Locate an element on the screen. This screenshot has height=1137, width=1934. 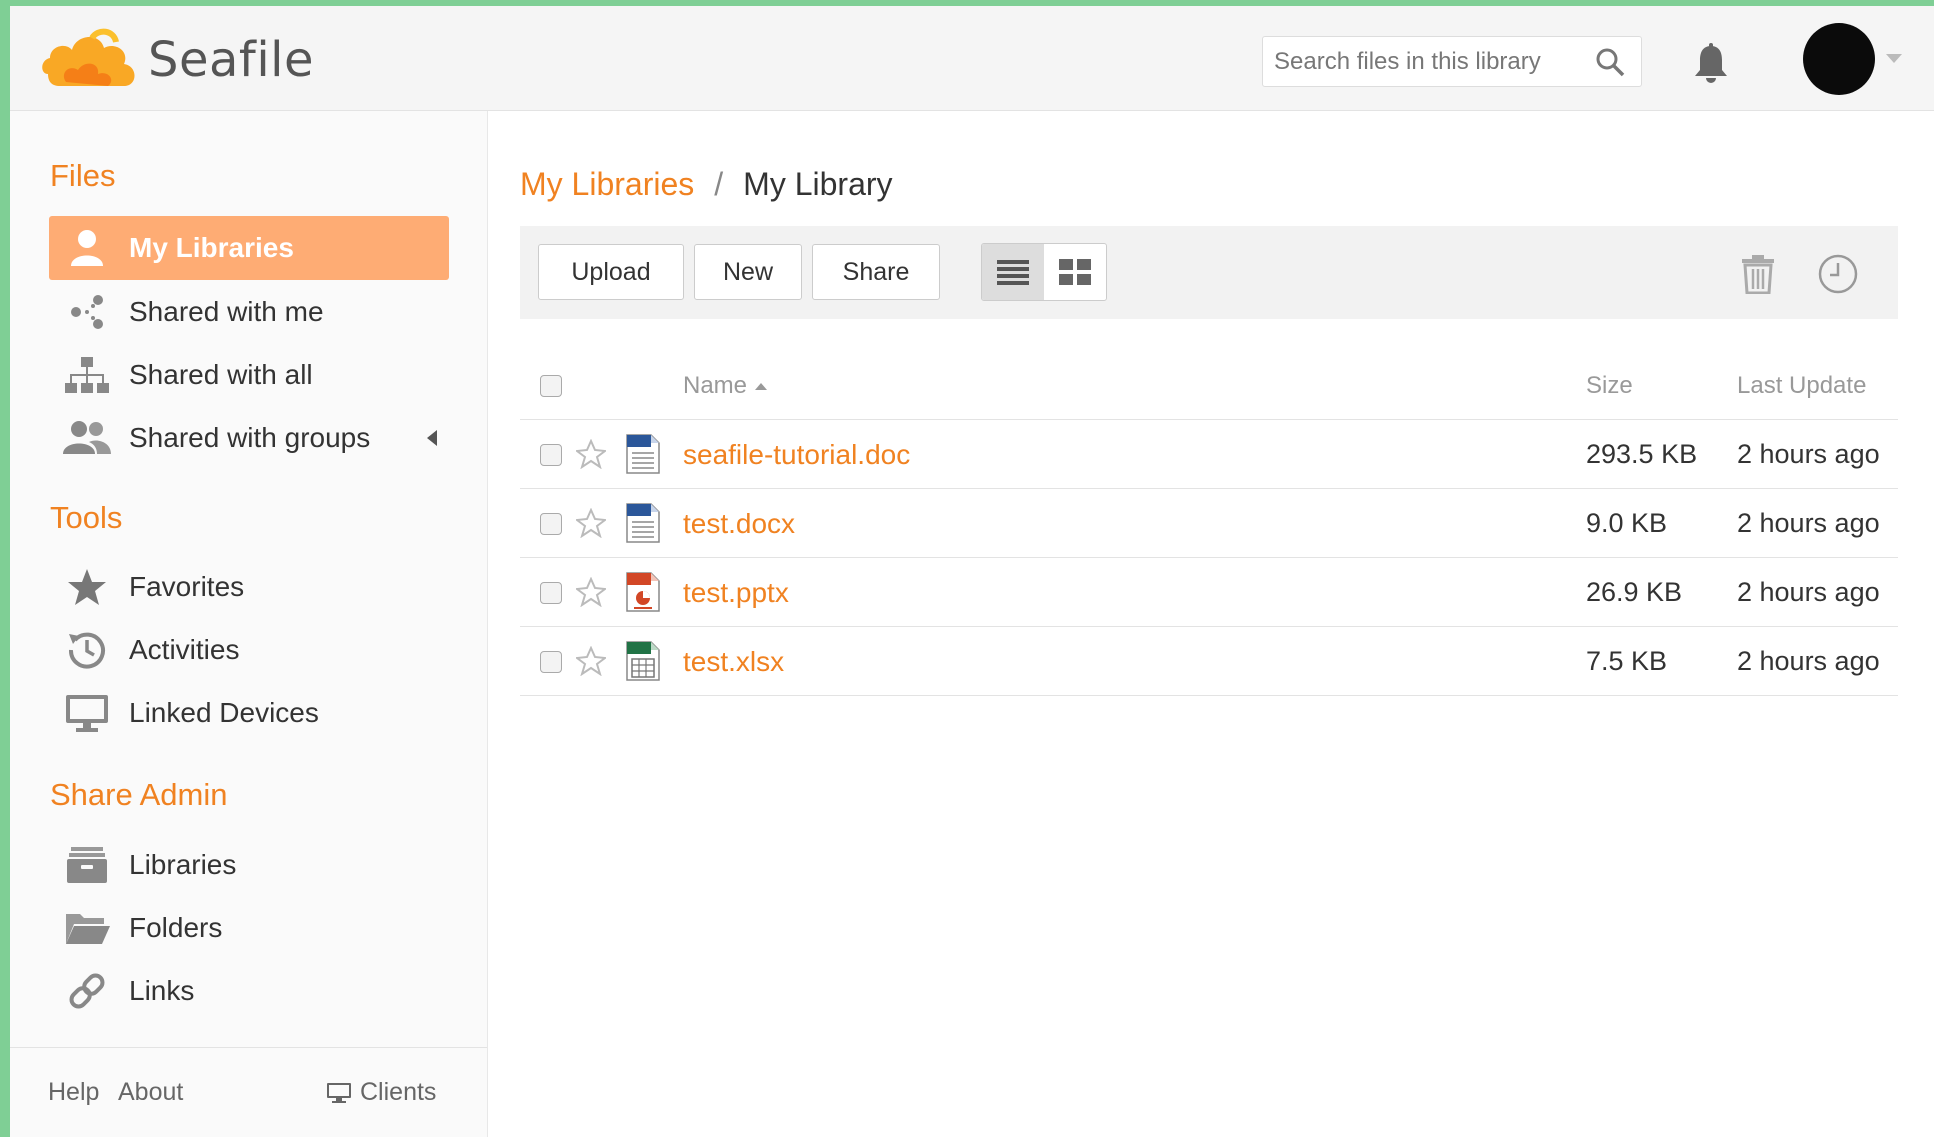
top-header: Seafile is located at coordinates (972, 58).